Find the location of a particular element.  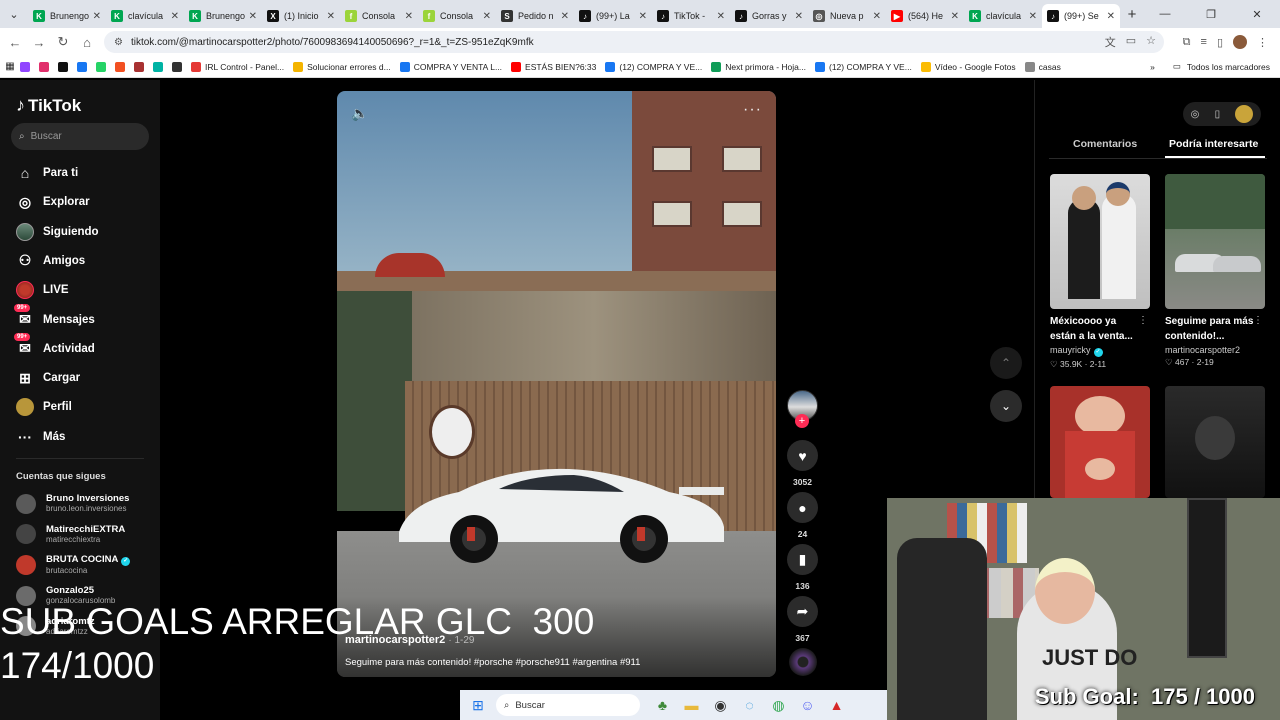

tab-search-icon: ⌄ is located at coordinates (14, 14).